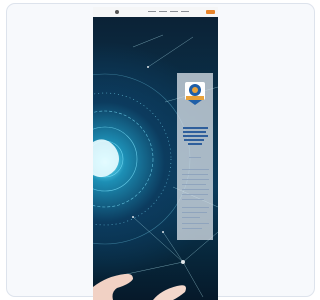 Image resolution: width=320 pixels, height=300 pixels. Describe the element at coordinates (139, 286) in the screenshot. I see `hands-graphic` at that location.